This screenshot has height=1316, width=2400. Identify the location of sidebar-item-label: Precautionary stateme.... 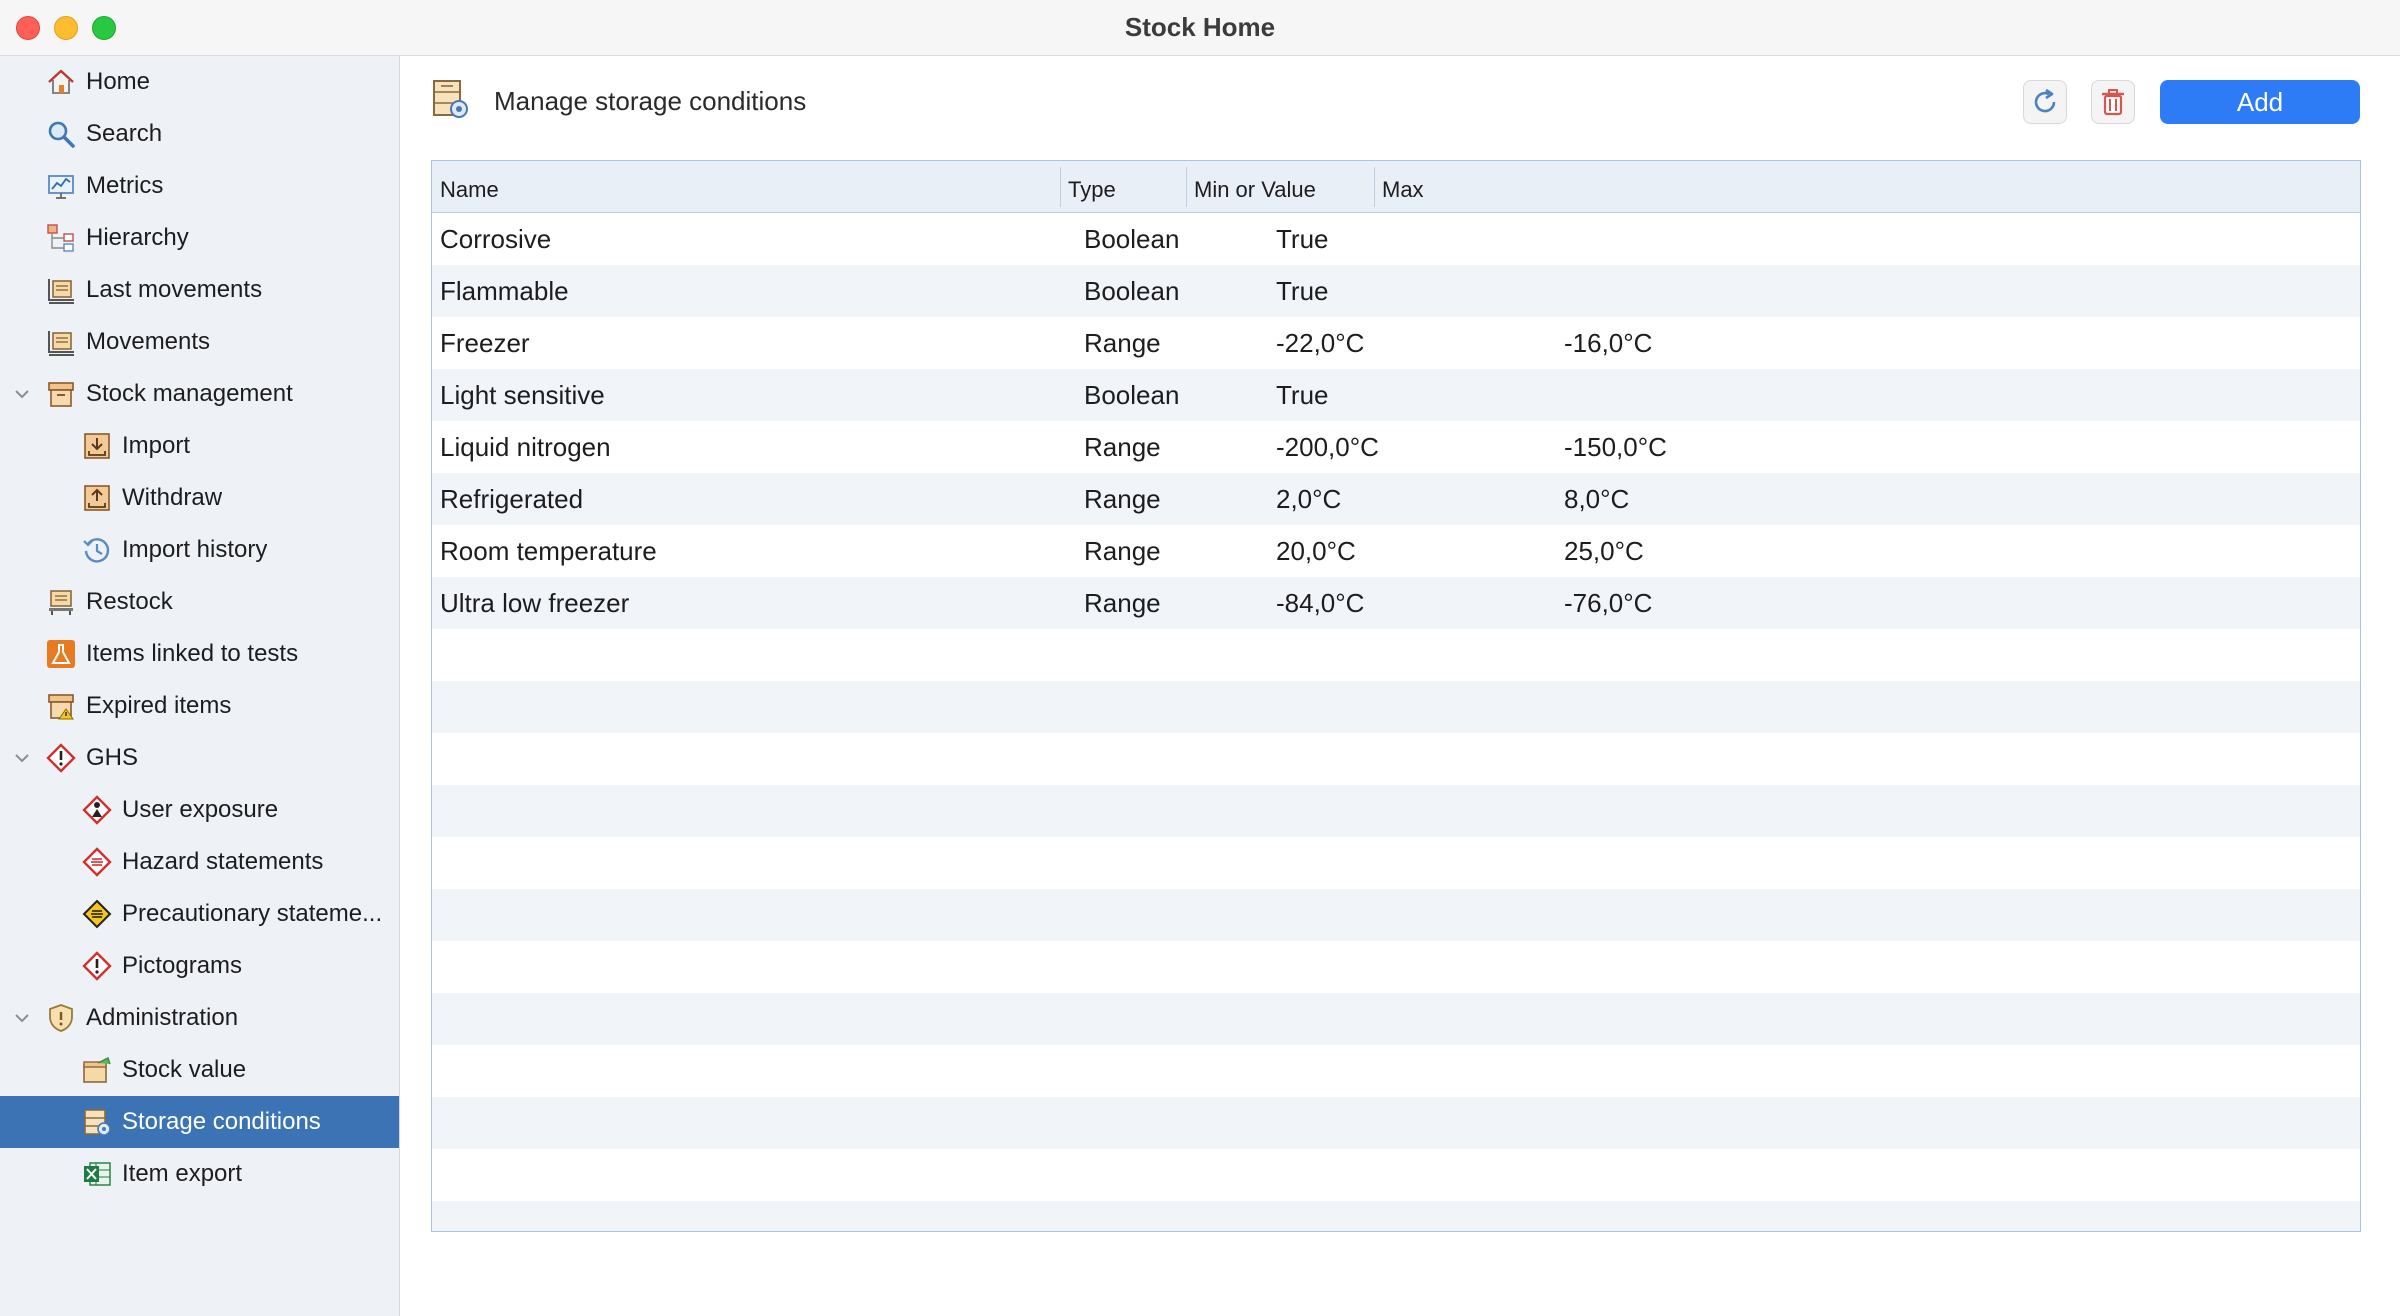
(252, 913).